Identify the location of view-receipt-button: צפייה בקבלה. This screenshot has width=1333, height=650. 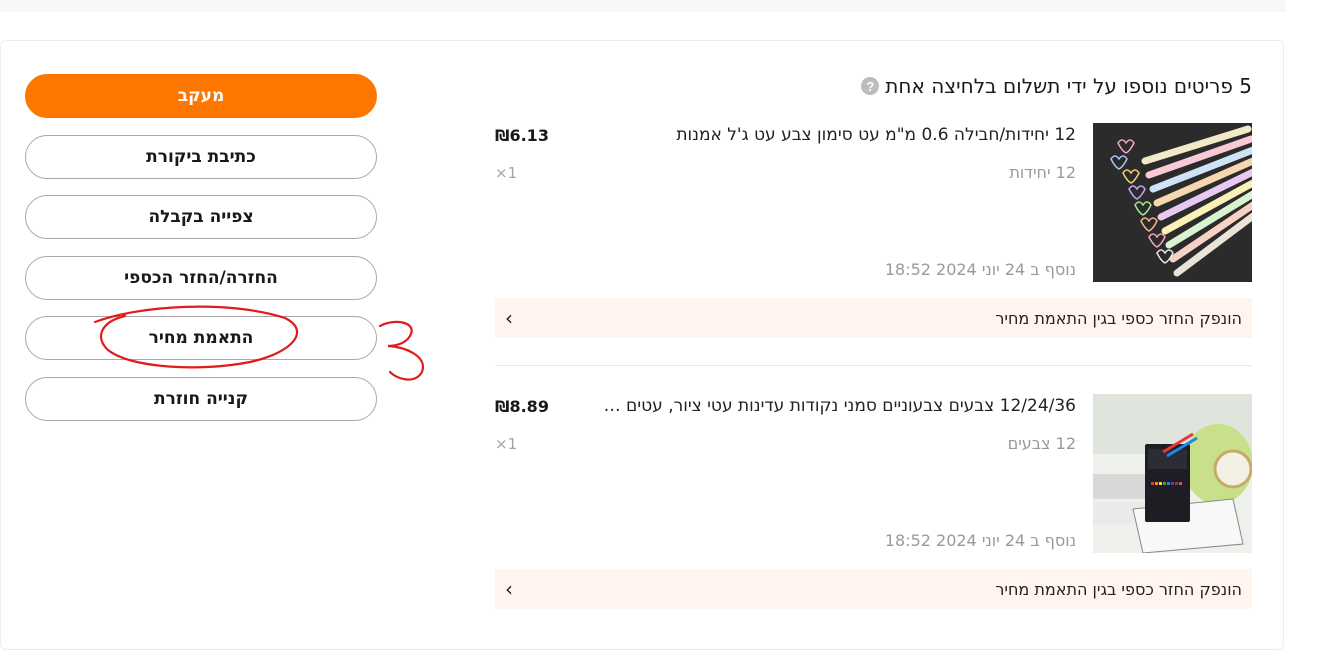
(201, 217).